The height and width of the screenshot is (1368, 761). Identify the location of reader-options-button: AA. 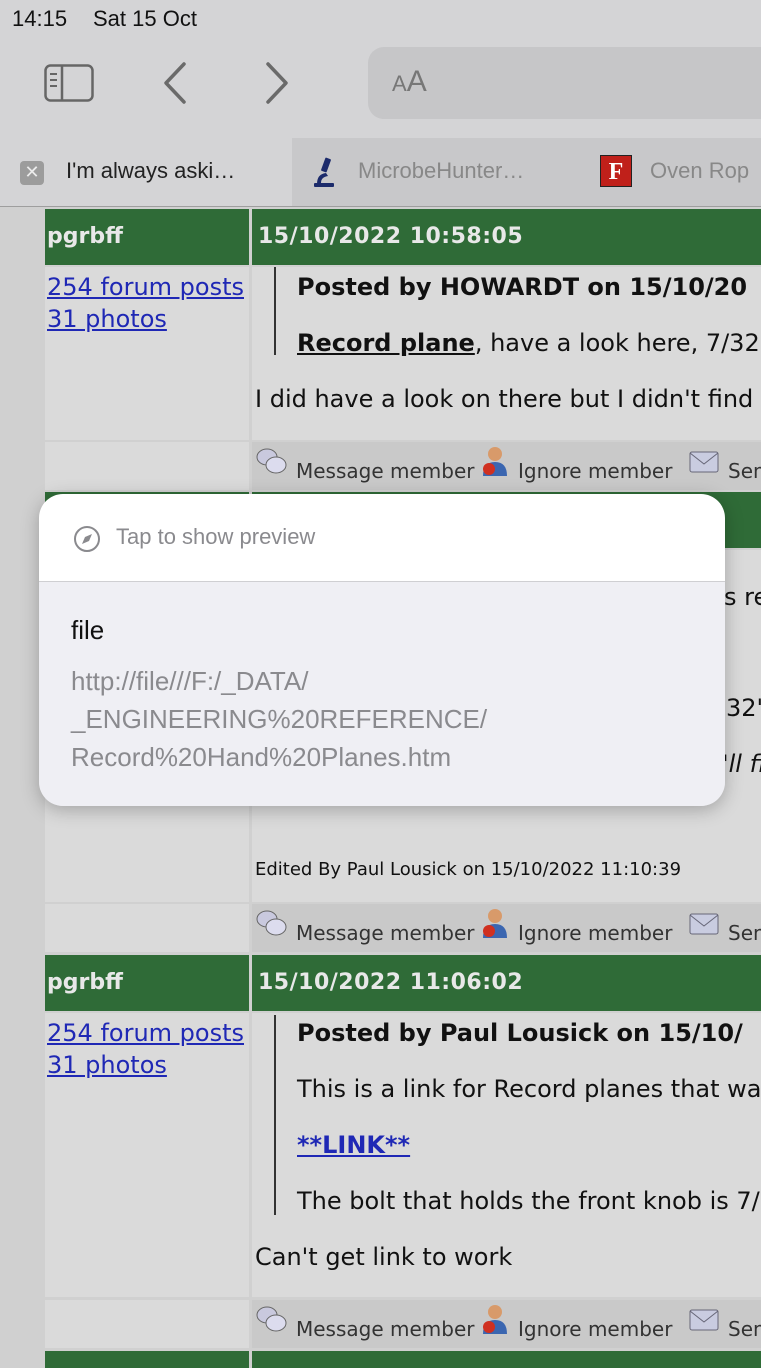
(409, 82).